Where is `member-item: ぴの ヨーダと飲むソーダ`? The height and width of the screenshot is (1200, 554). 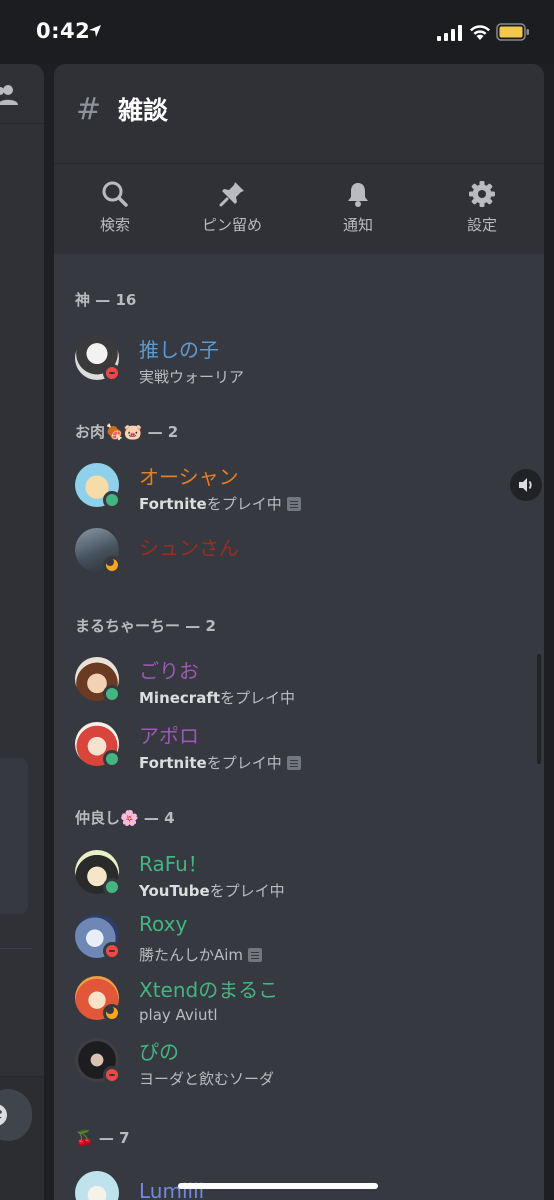 member-item: ぴの ヨーダと飲むソーダ is located at coordinates (295, 1068).